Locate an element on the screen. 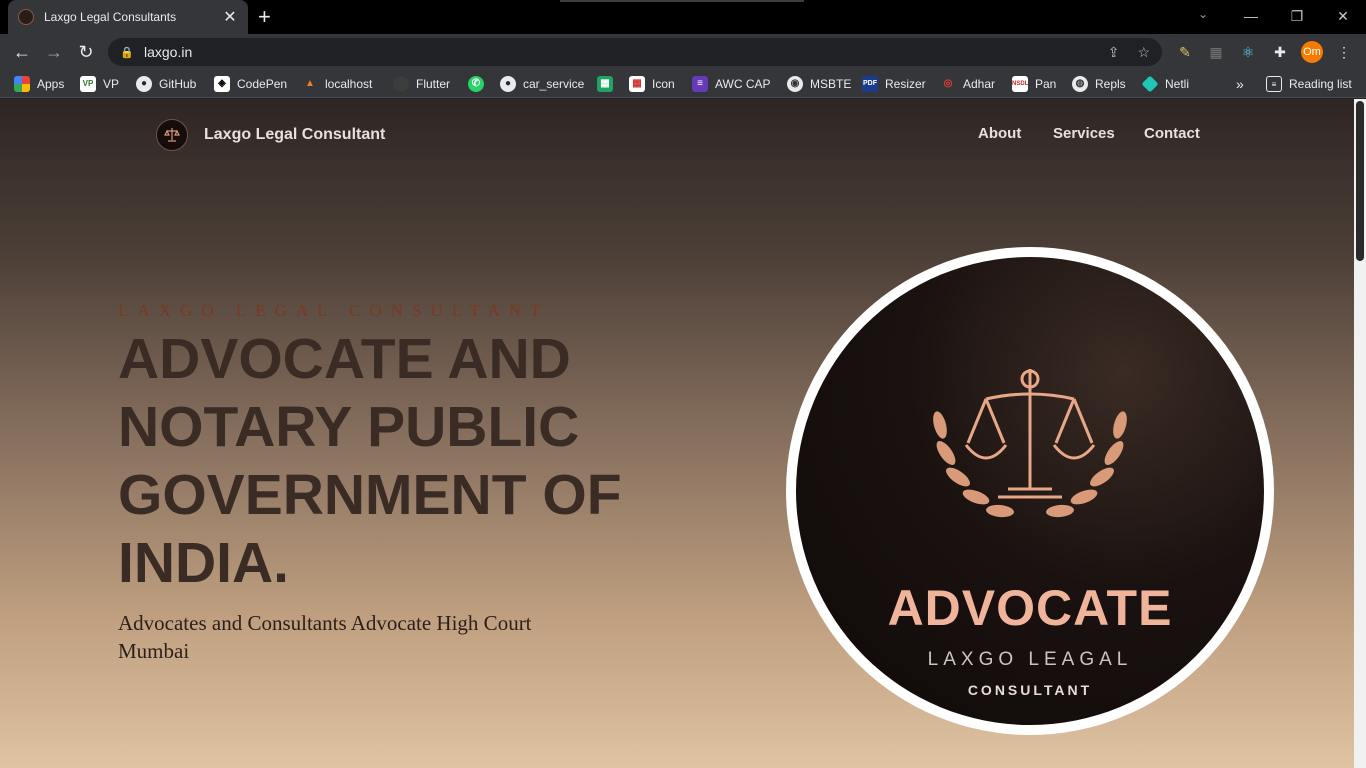 The width and height of the screenshot is (1366, 768). bookmark-label: Pan is located at coordinates (1046, 84).